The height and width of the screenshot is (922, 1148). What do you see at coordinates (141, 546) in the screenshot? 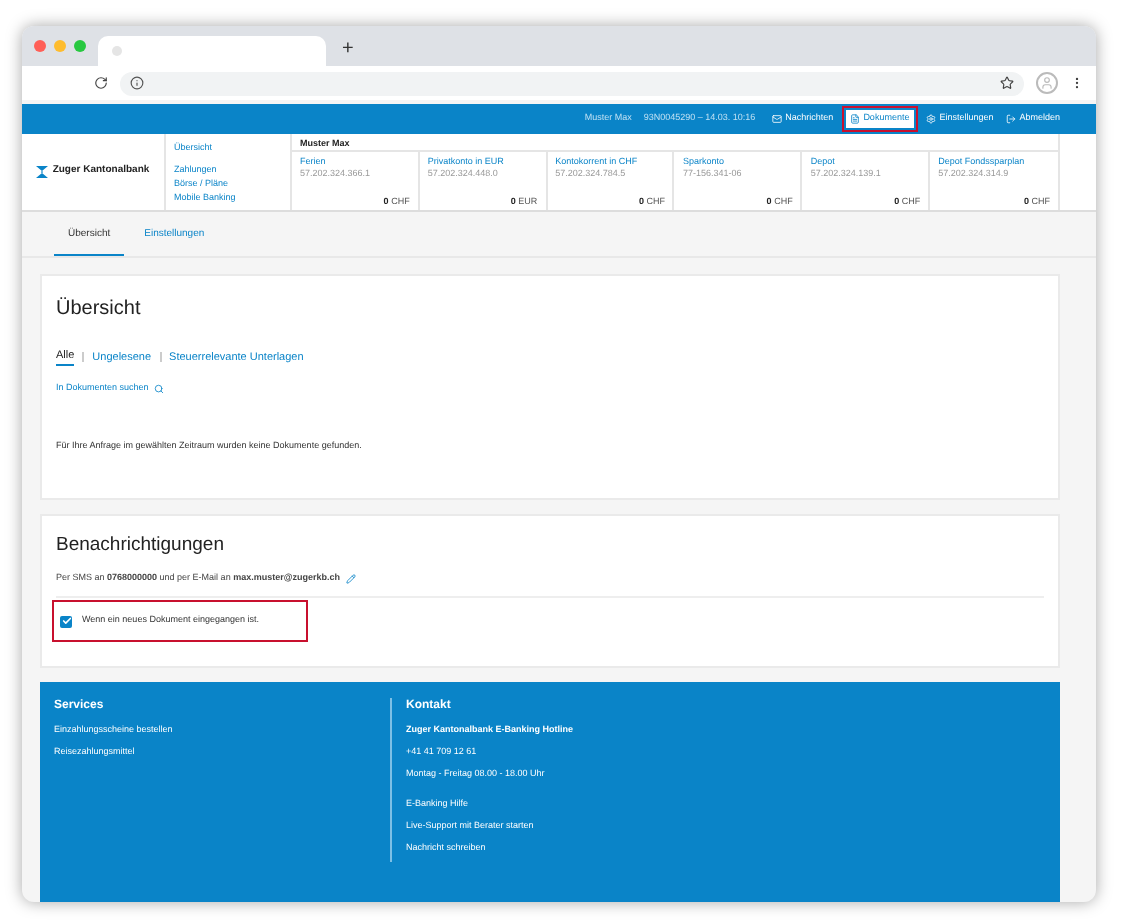
I see `section-title: Benachrichtigungen` at bounding box center [141, 546].